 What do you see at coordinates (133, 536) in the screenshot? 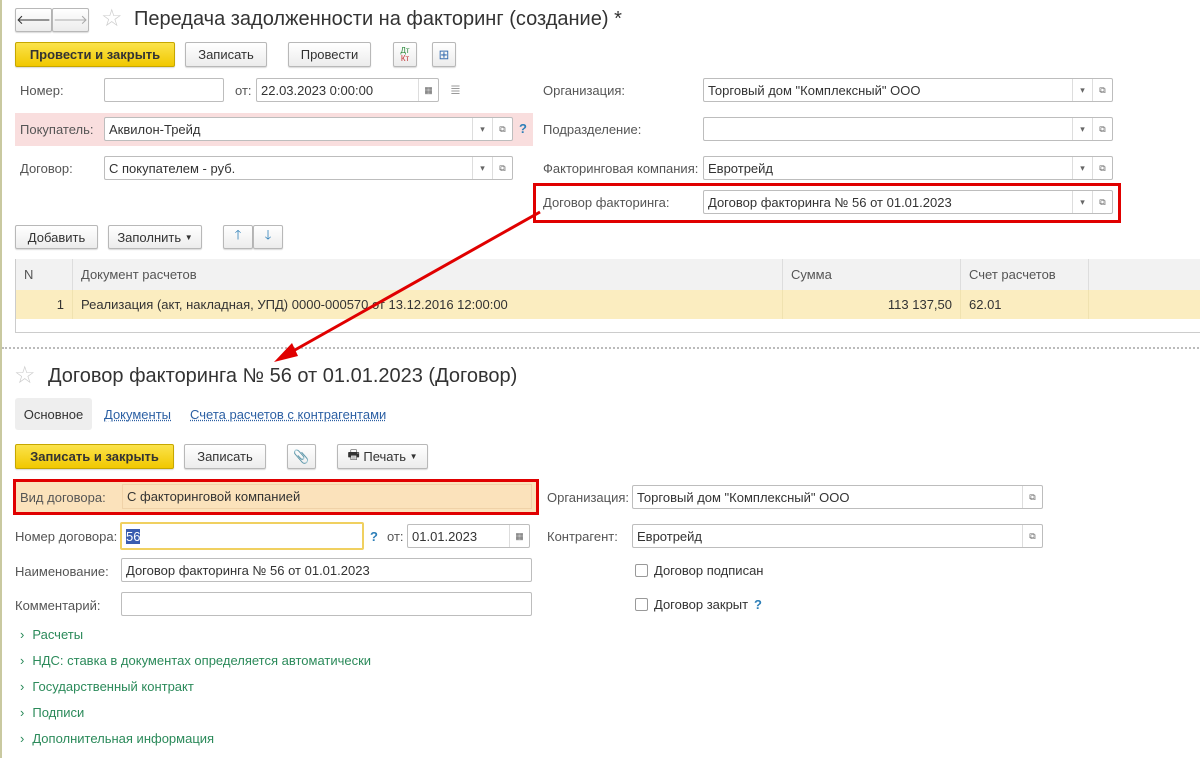
I see `num-value: 56` at bounding box center [133, 536].